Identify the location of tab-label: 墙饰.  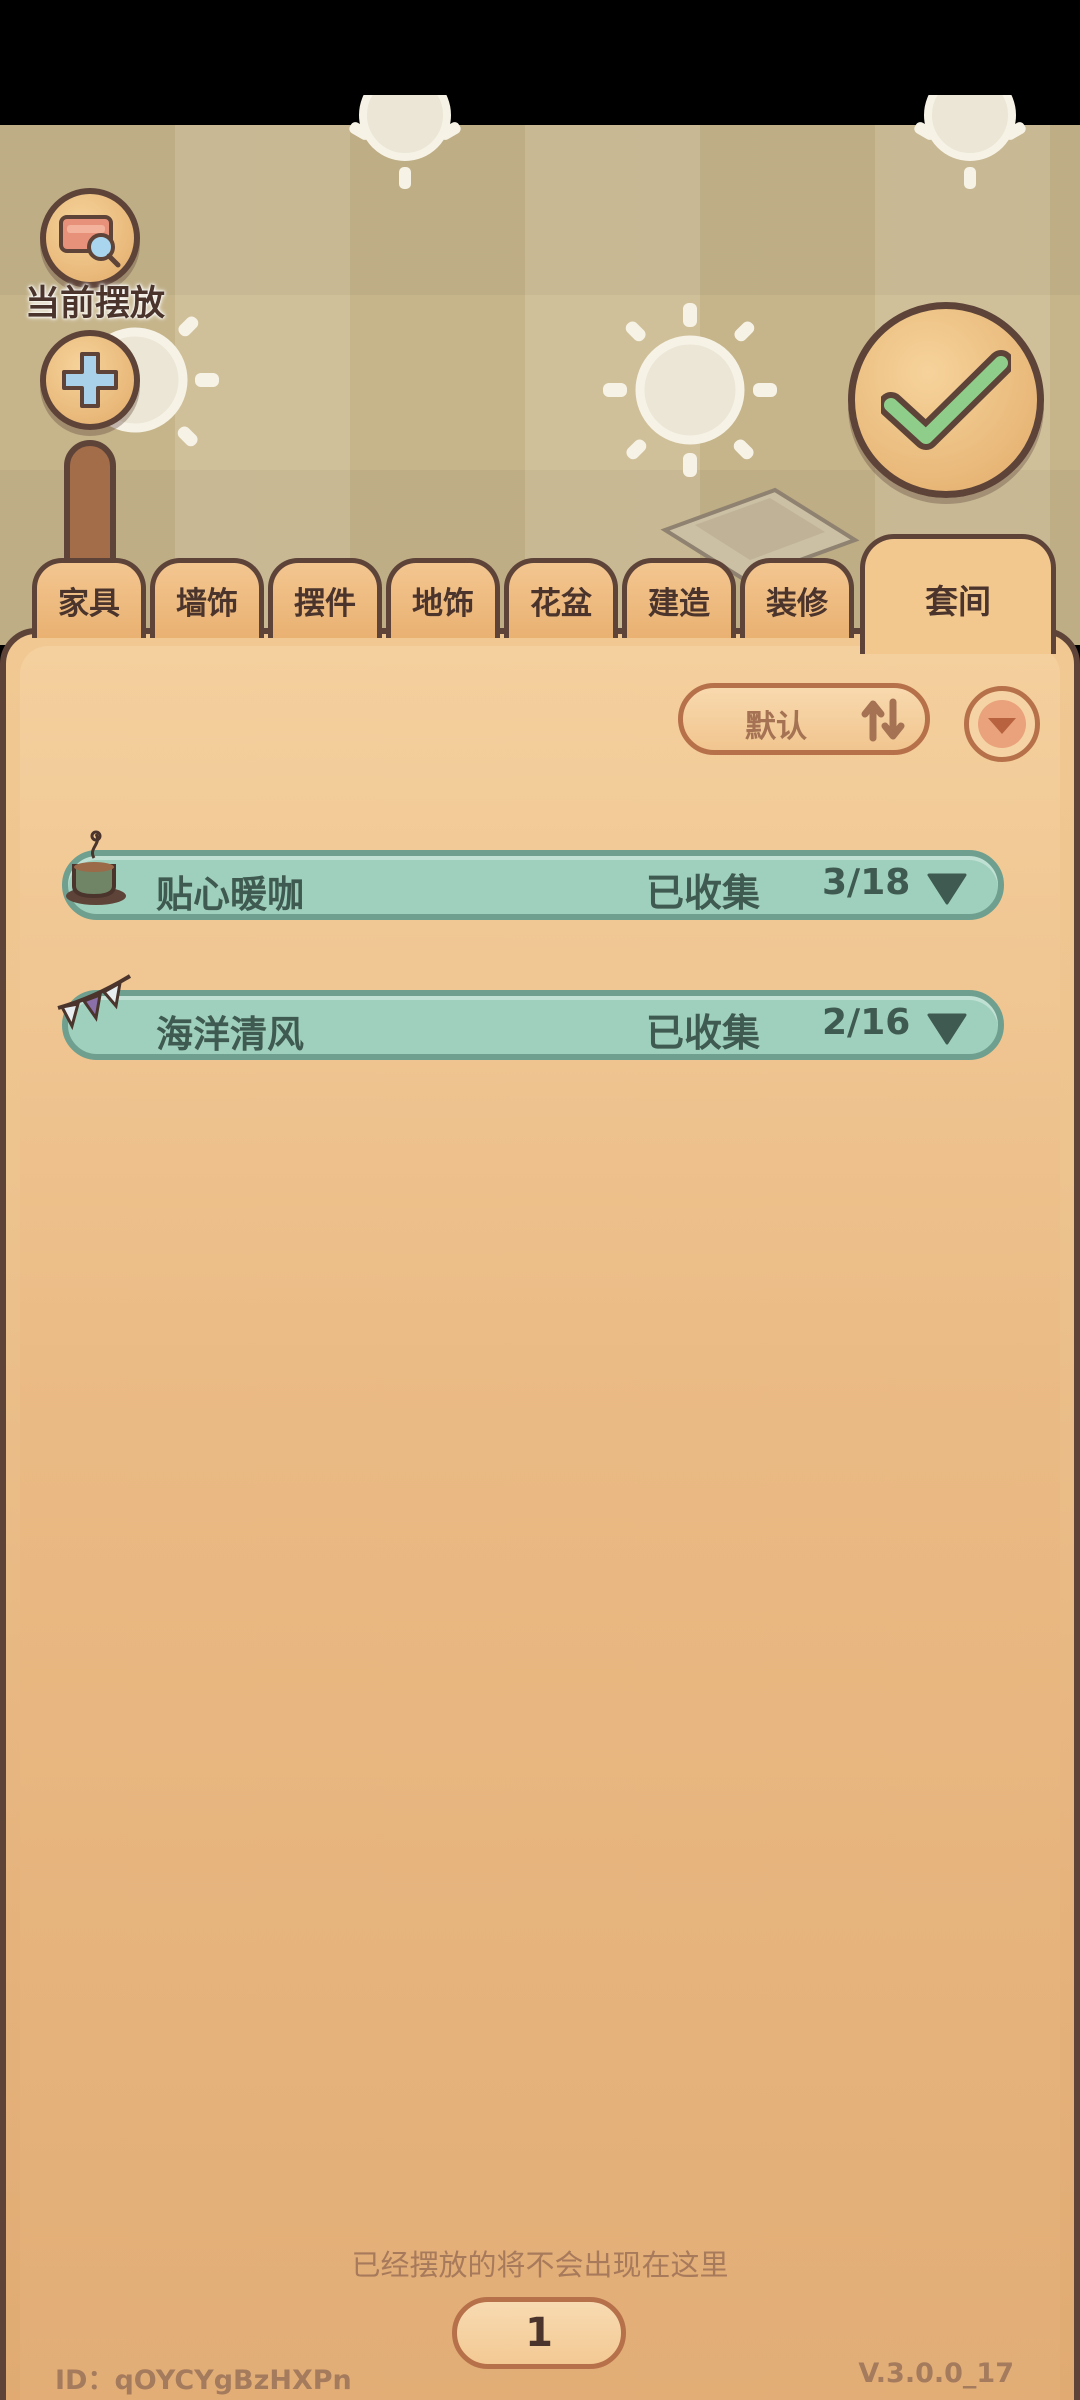
(207, 604).